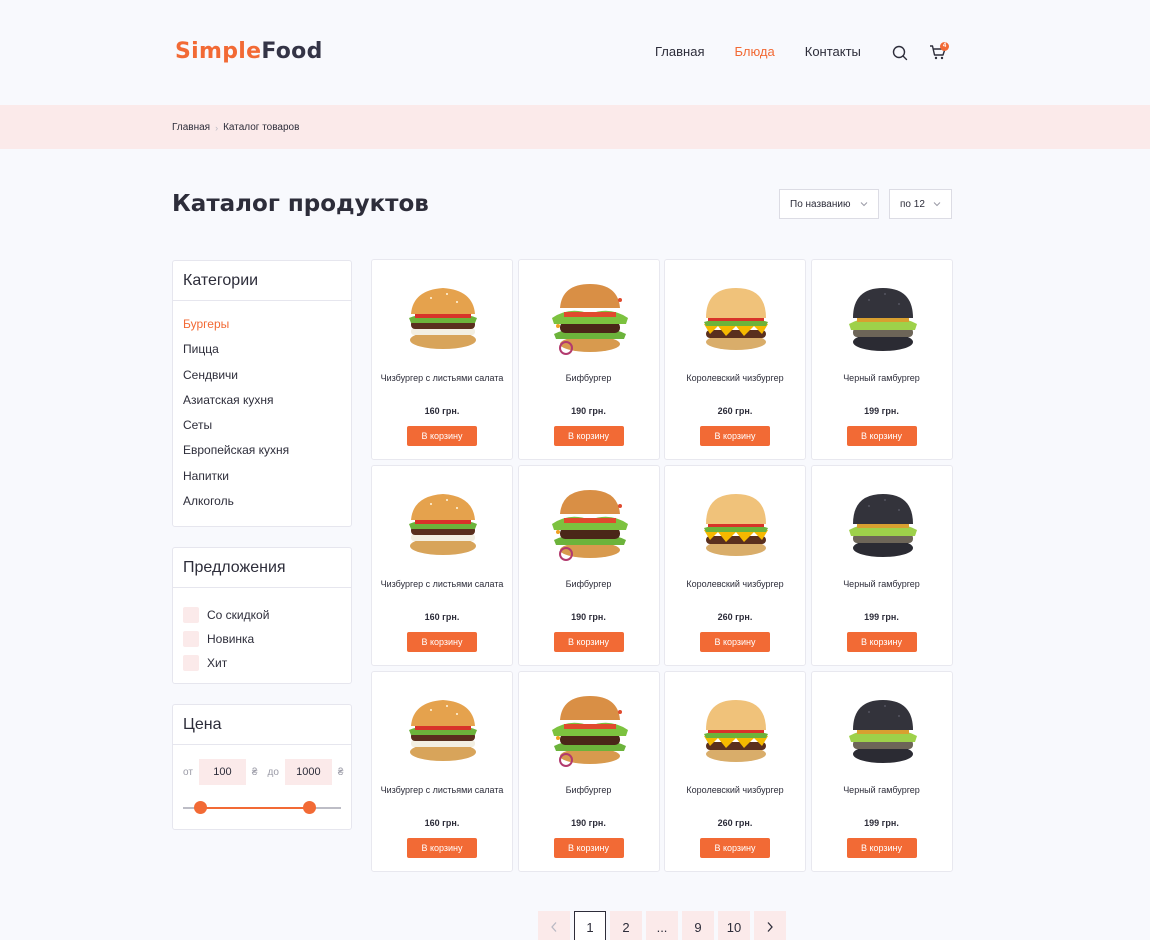 The image size is (1150, 940). I want to click on category-item: Алкоголь, so click(267, 506).